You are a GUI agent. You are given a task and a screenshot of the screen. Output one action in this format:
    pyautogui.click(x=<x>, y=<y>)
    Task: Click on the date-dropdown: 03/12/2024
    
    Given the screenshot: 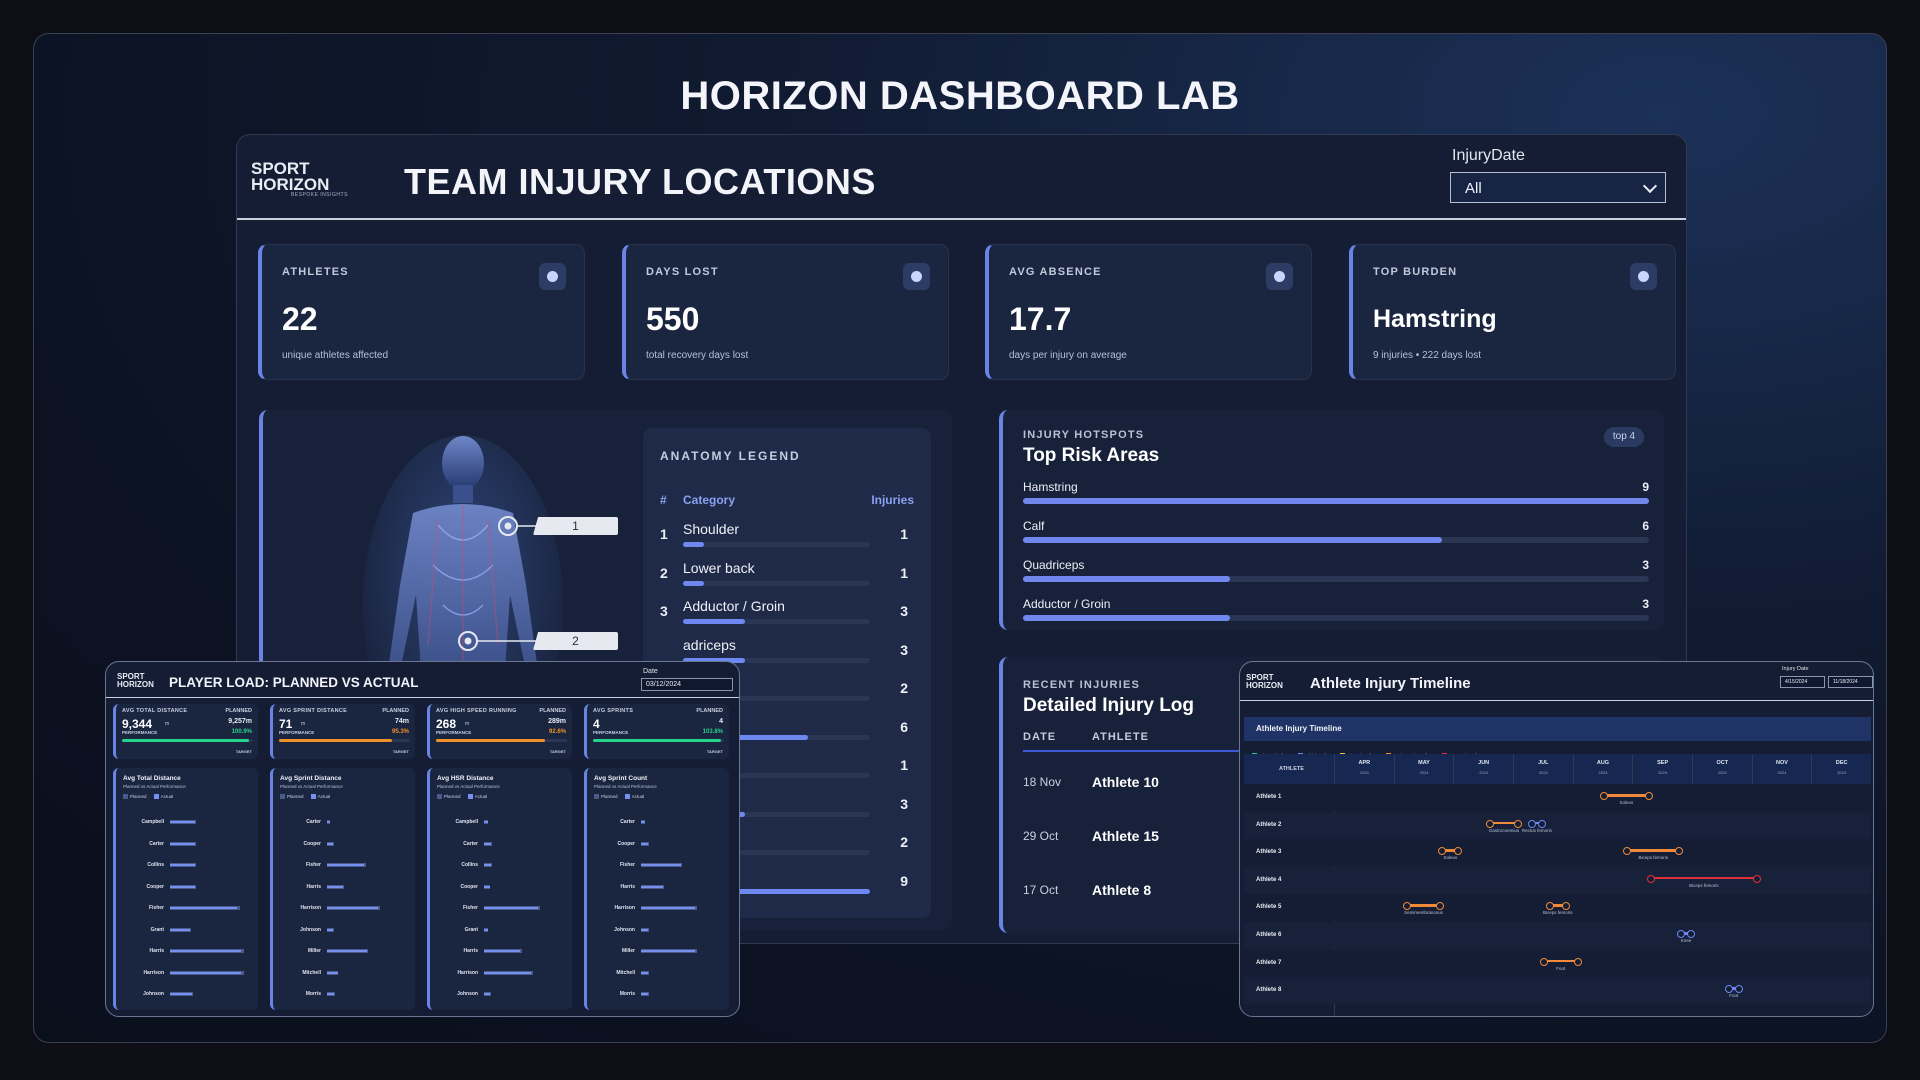 What is the action you would take?
    pyautogui.click(x=687, y=684)
    